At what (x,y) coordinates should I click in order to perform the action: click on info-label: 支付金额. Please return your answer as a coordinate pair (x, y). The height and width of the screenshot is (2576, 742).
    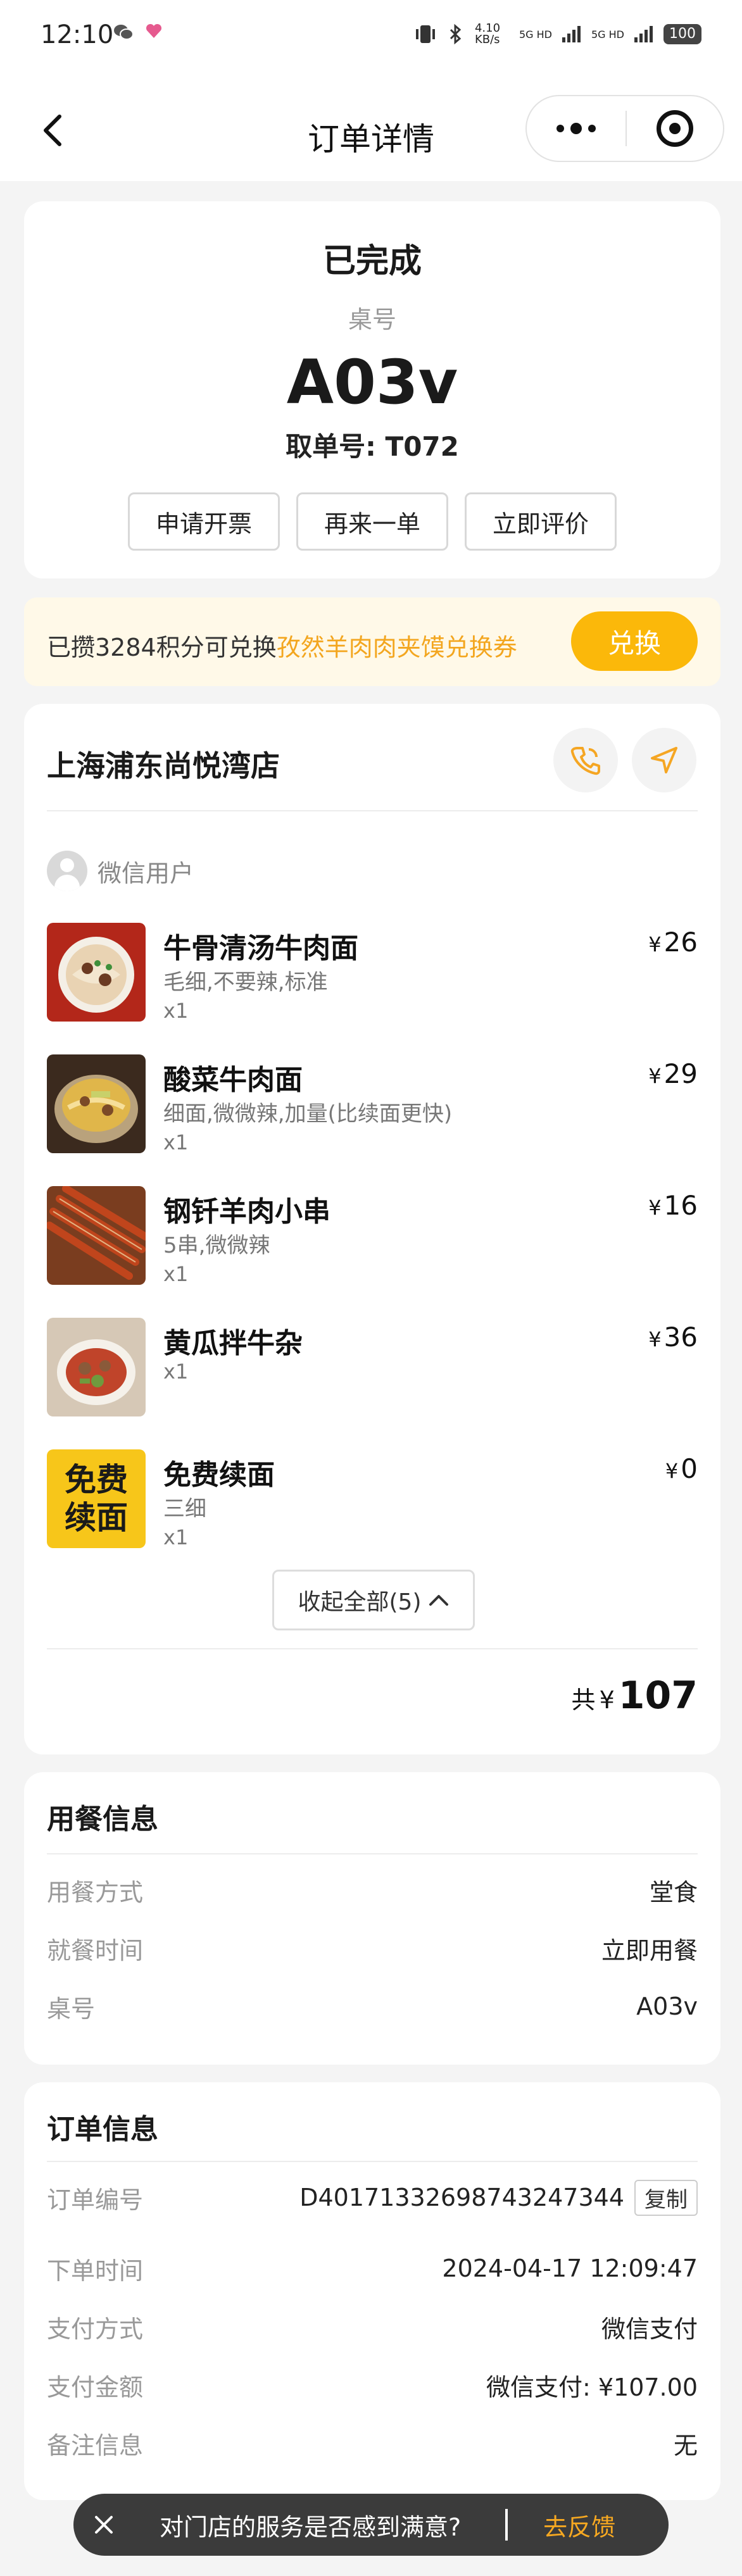
    Looking at the image, I should click on (95, 2387).